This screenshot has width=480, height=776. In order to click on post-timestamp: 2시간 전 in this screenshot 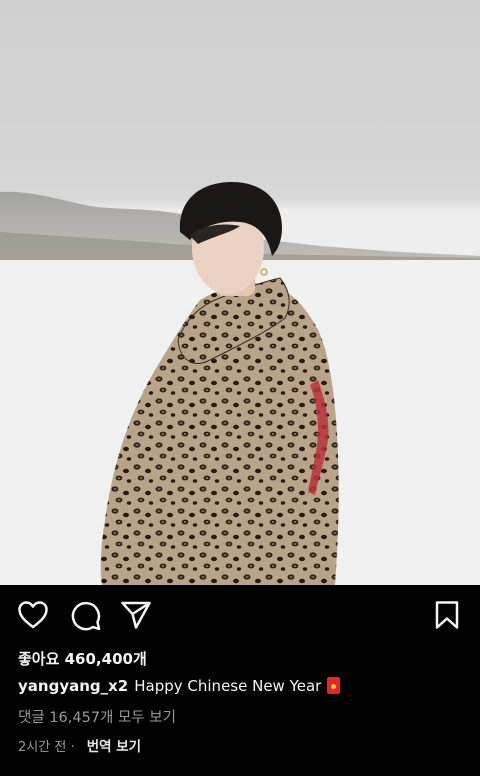, I will do `click(42, 747)`.